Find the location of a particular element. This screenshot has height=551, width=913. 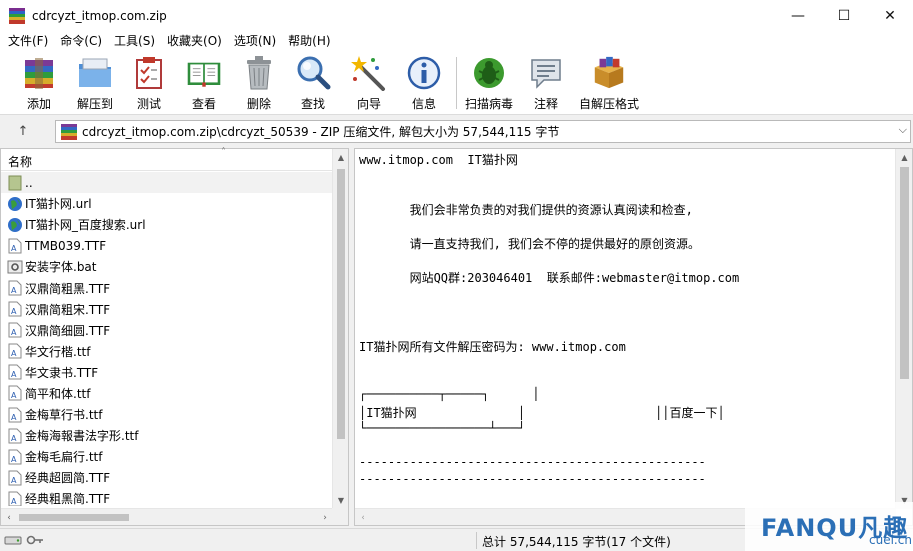

file-row: .. is located at coordinates (167, 183).